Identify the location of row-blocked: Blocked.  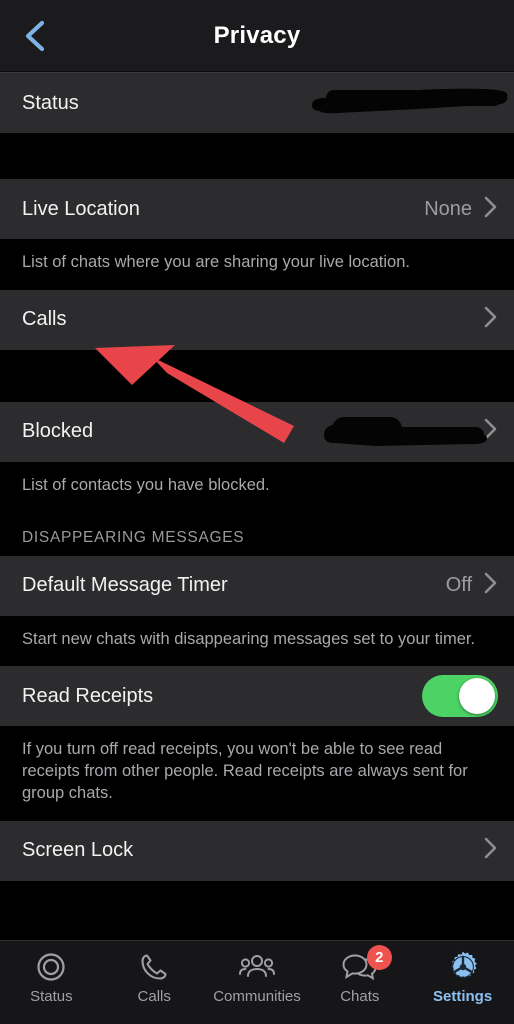
(257, 431).